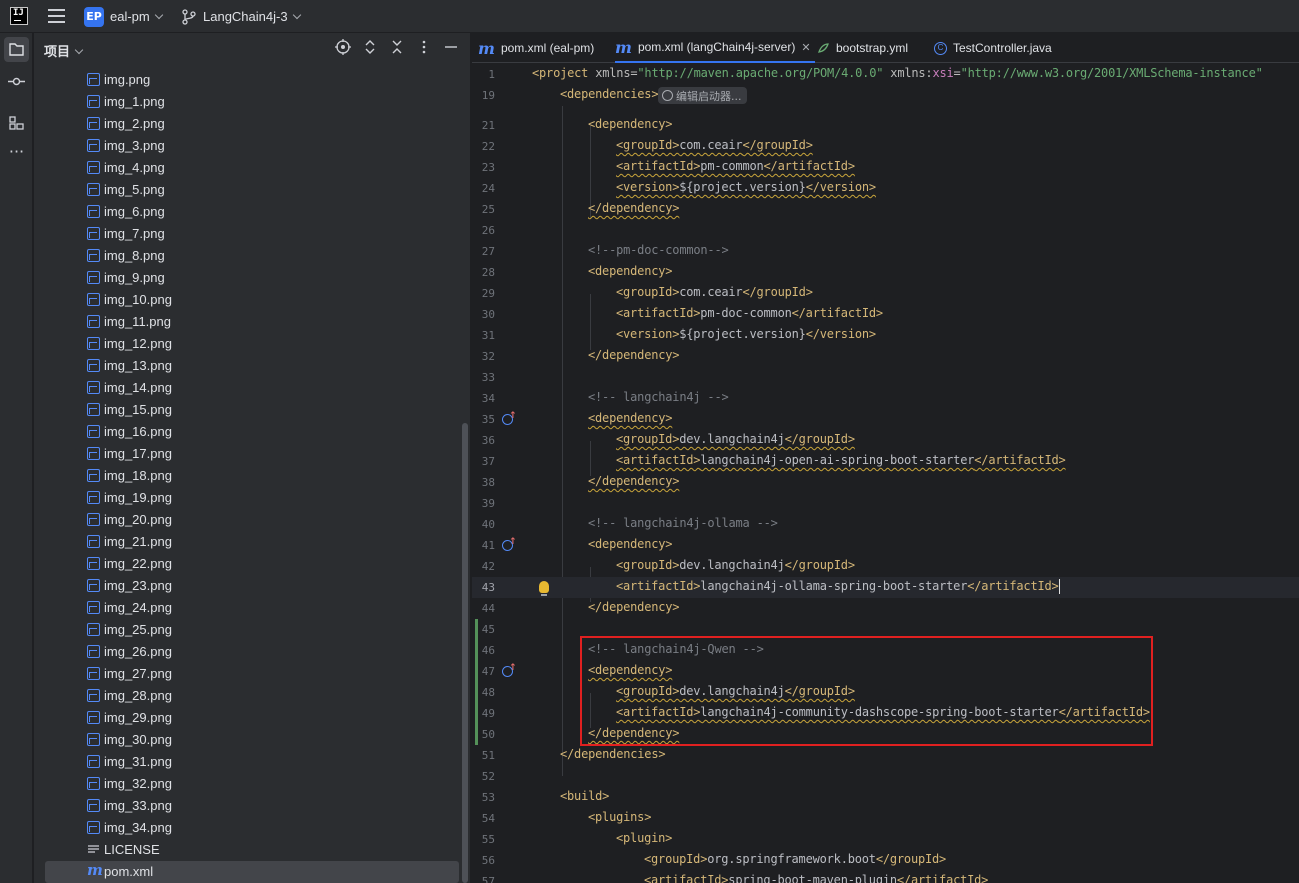 Image resolution: width=1299 pixels, height=883 pixels. Describe the element at coordinates (16, 123) in the screenshot. I see `structure-tool-button` at that location.